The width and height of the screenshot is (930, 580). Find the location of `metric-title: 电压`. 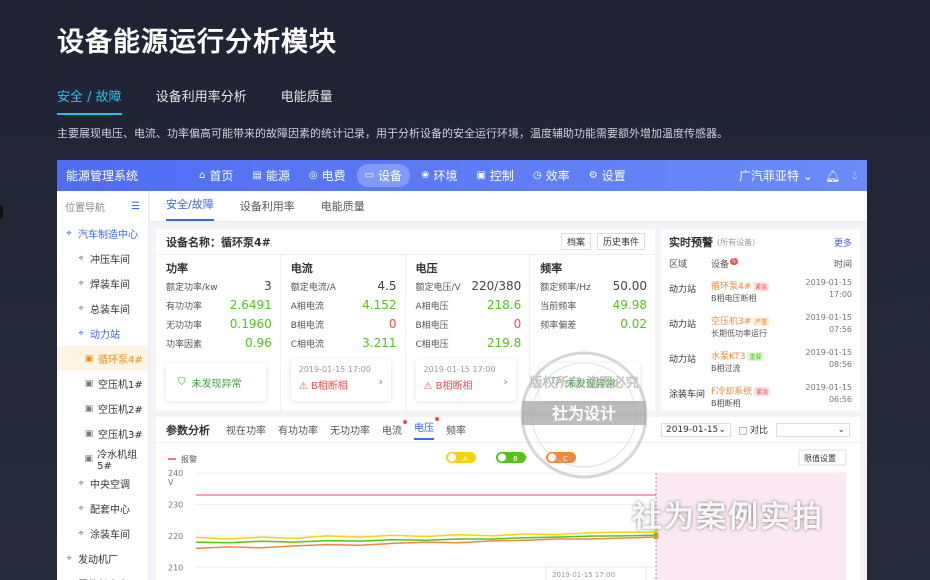

metric-title: 电压 is located at coordinates (426, 268).